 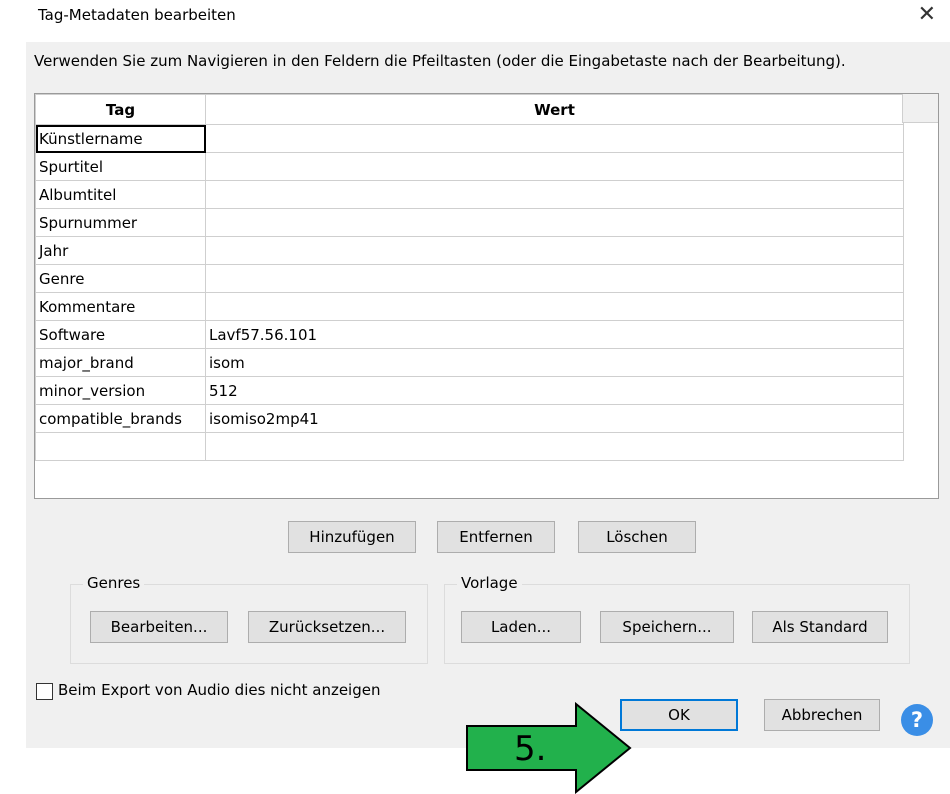 I want to click on table-row: Albumtitel, so click(x=469, y=194).